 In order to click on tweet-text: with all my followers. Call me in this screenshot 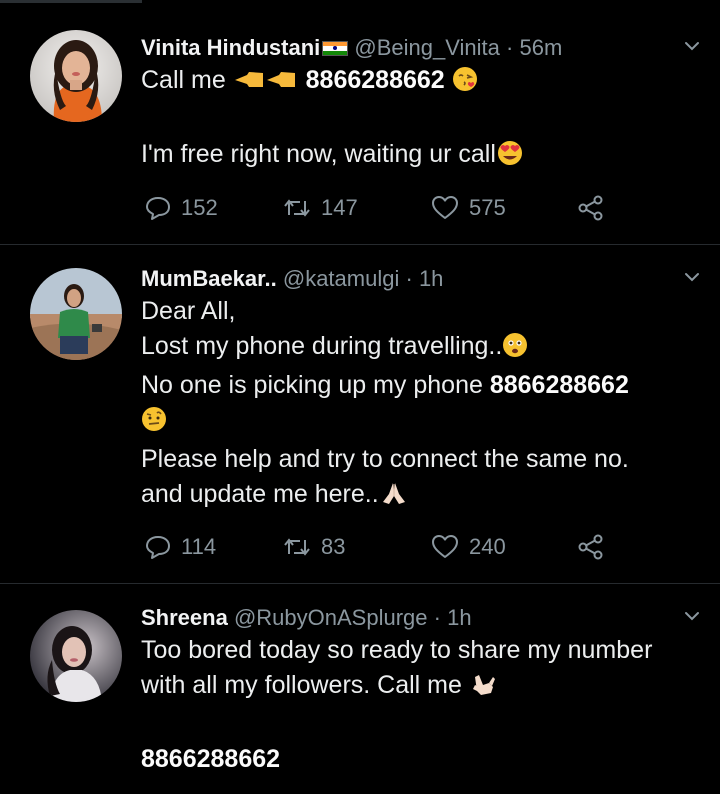, I will do `click(301, 685)`.